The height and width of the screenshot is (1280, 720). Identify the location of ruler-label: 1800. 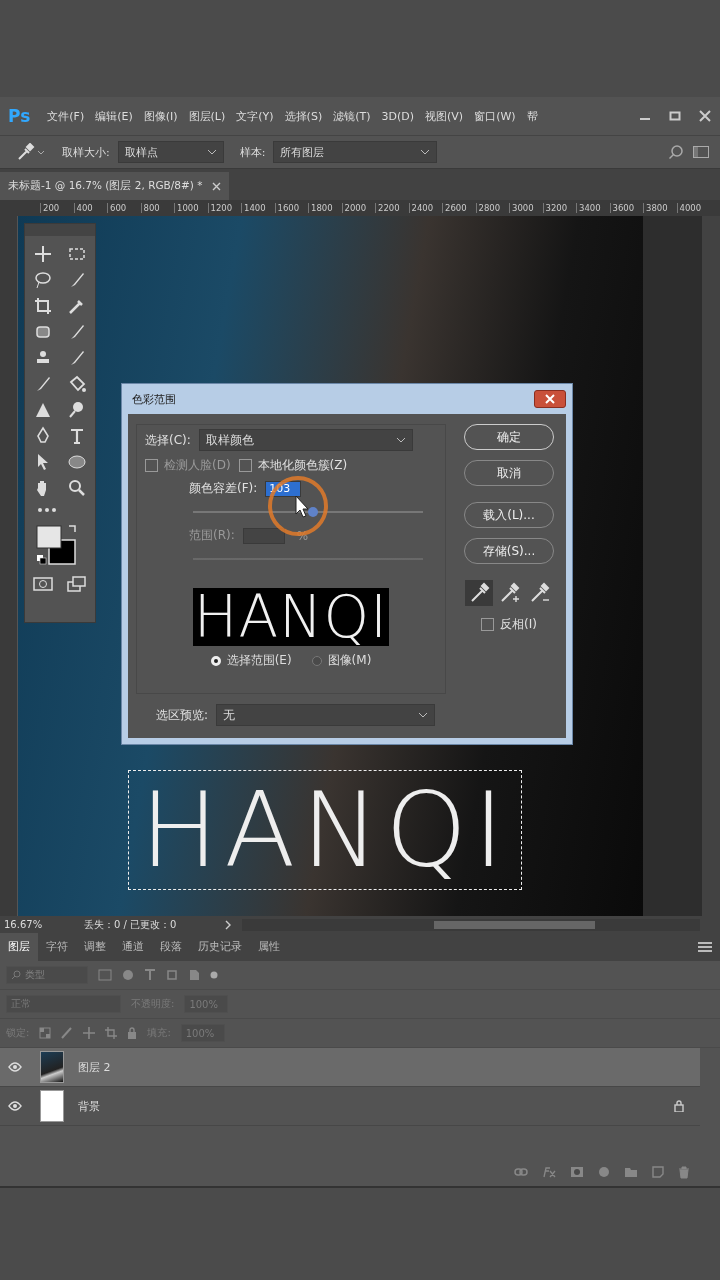
(325, 208).